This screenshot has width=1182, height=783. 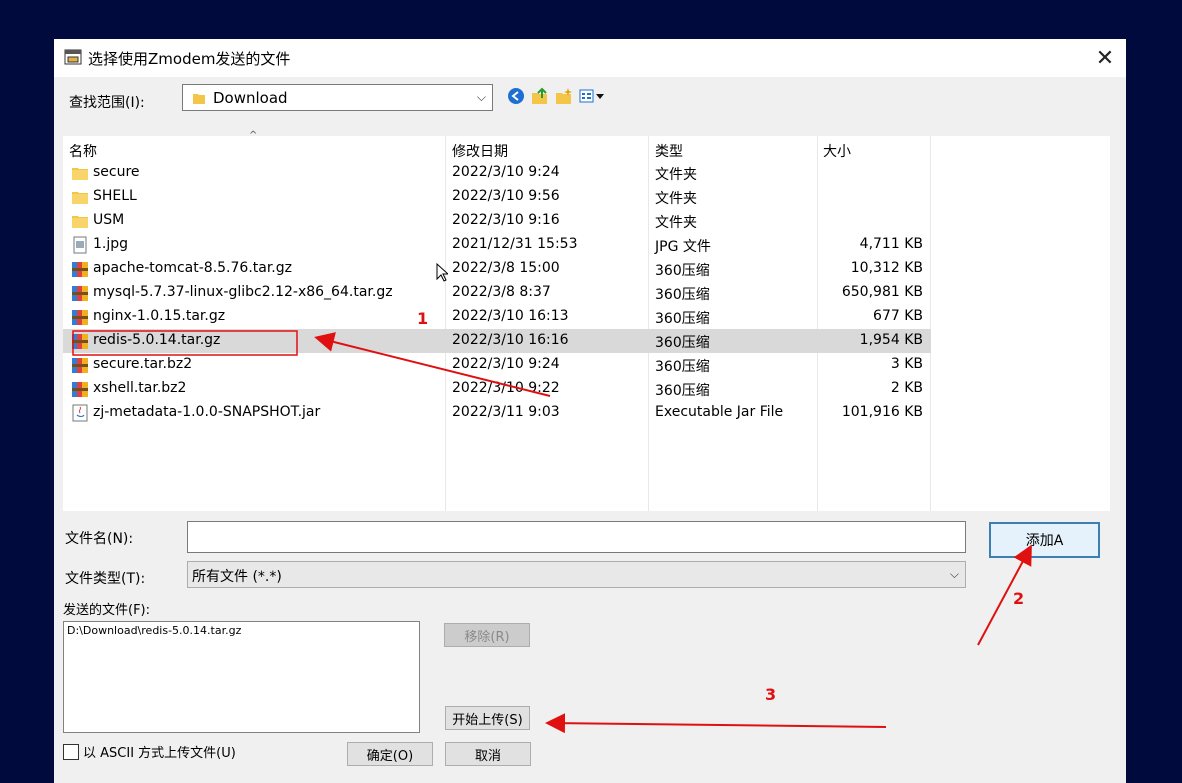 What do you see at coordinates (423, 318) in the screenshot?
I see `annotation-number-1: 1` at bounding box center [423, 318].